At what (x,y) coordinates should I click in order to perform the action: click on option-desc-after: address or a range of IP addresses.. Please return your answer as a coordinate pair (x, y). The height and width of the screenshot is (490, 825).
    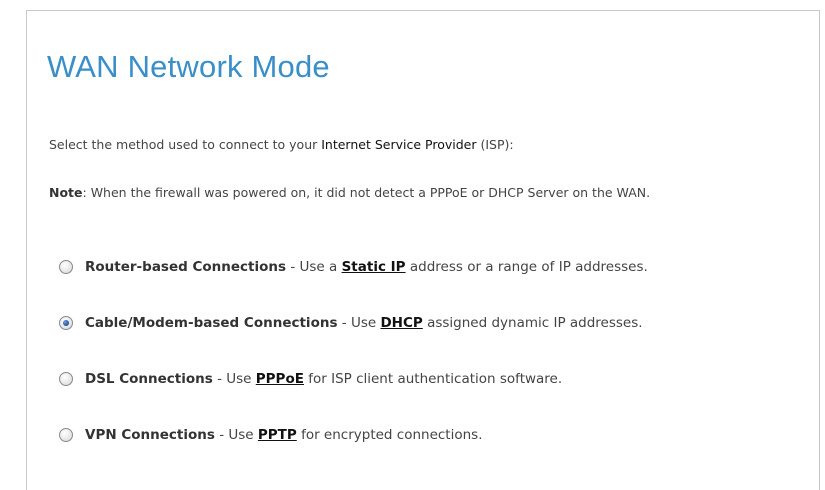
    Looking at the image, I should click on (526, 267).